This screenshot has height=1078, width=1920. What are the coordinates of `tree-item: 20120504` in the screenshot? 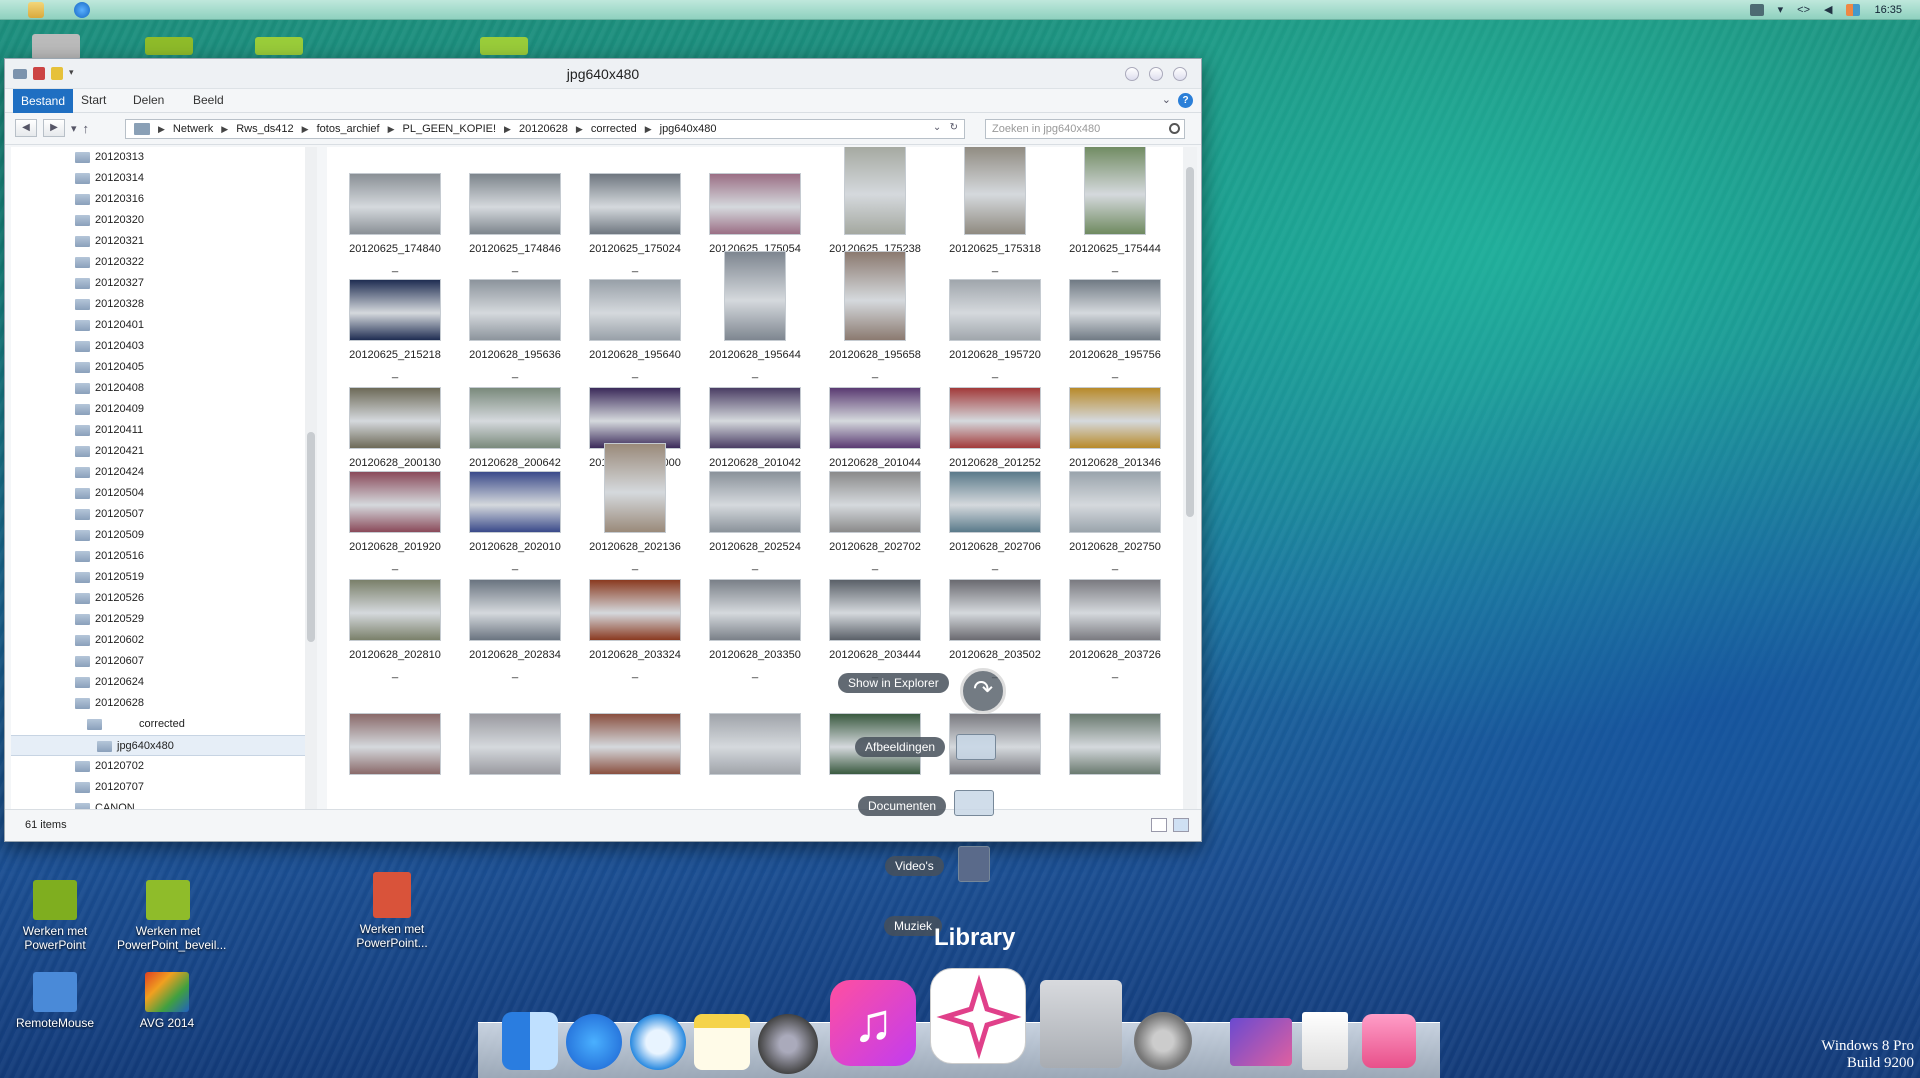 It's located at (159, 493).